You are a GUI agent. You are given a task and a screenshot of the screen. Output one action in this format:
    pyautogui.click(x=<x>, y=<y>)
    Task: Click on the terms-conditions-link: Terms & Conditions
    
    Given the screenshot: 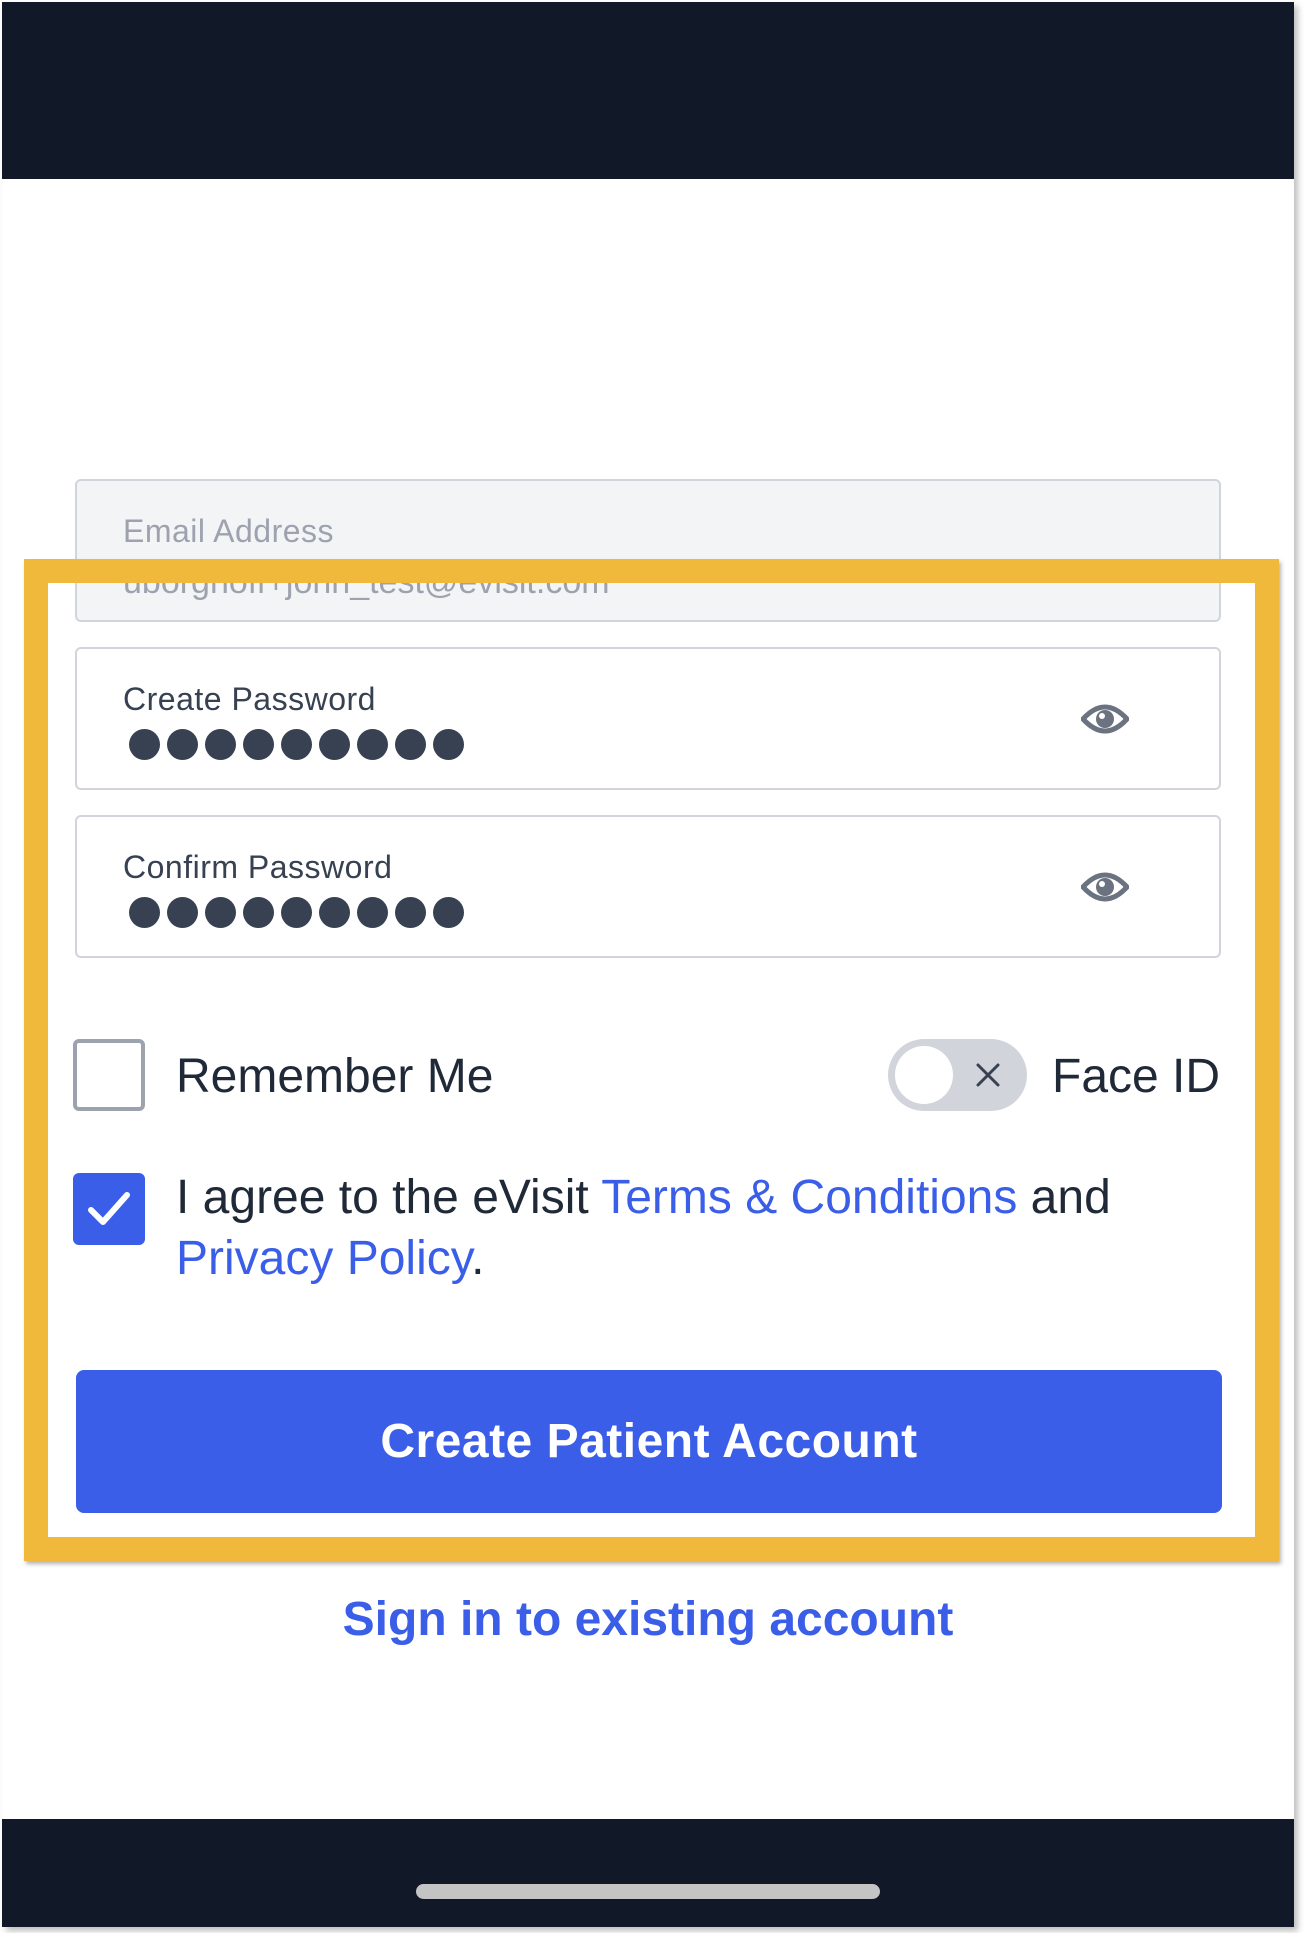 What is the action you would take?
    pyautogui.click(x=809, y=1197)
    